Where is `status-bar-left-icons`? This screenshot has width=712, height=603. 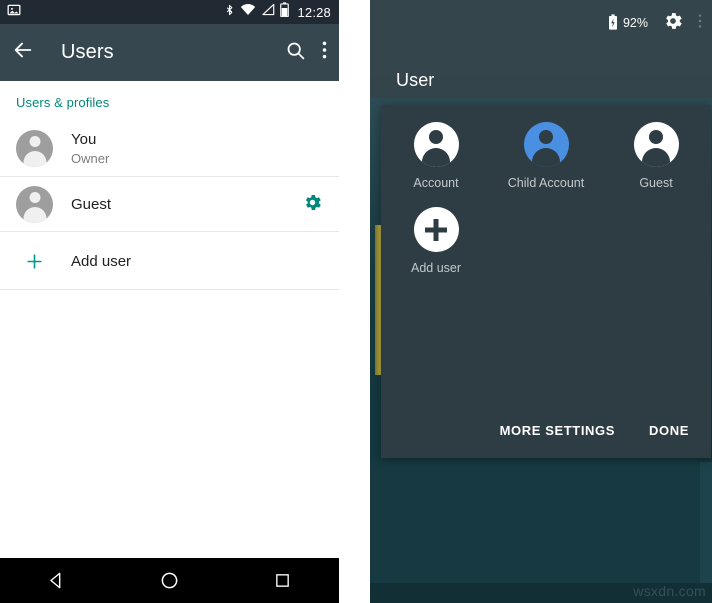
status-bar-left-icons is located at coordinates (14, 12).